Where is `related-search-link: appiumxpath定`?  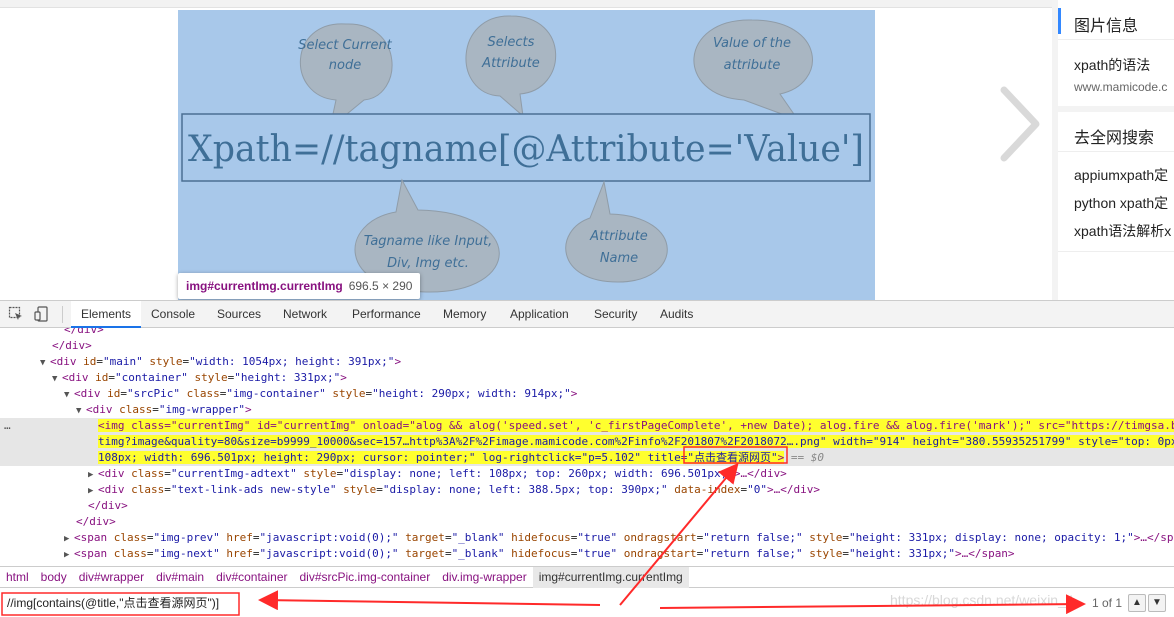
related-search-link: appiumxpath定 is located at coordinates (1121, 175).